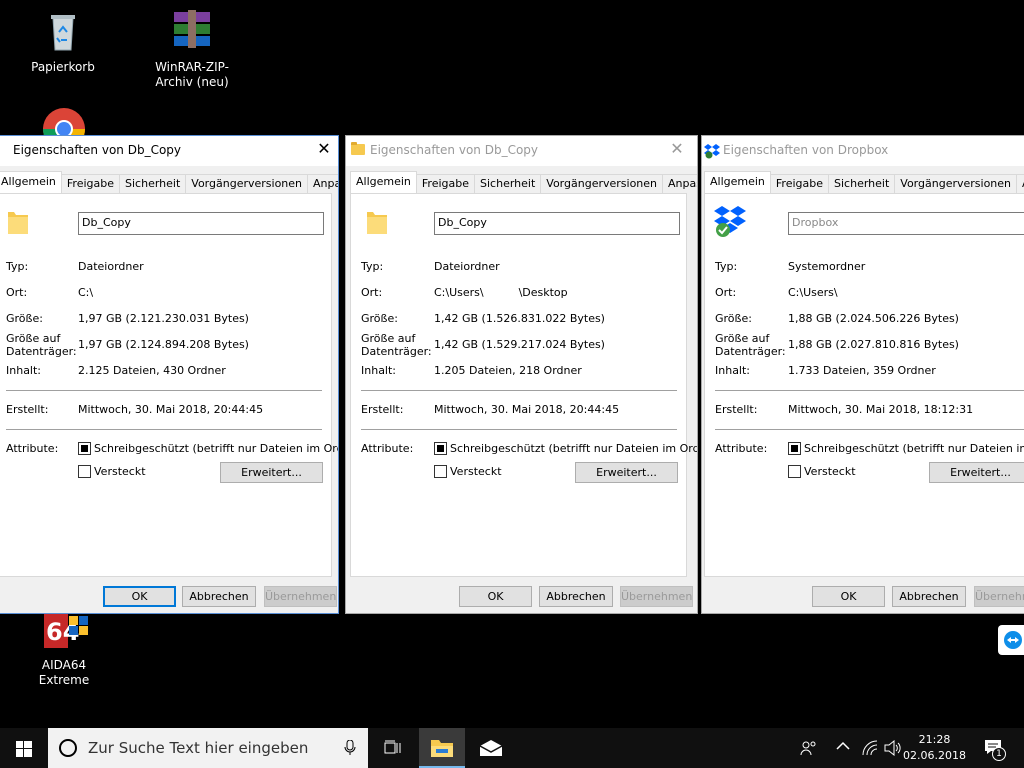 The height and width of the screenshot is (768, 1024). What do you see at coordinates (881, 409) in the screenshot?
I see `value-erstellt: Mittwoch, 30. Mai 2018, 18:12:31` at bounding box center [881, 409].